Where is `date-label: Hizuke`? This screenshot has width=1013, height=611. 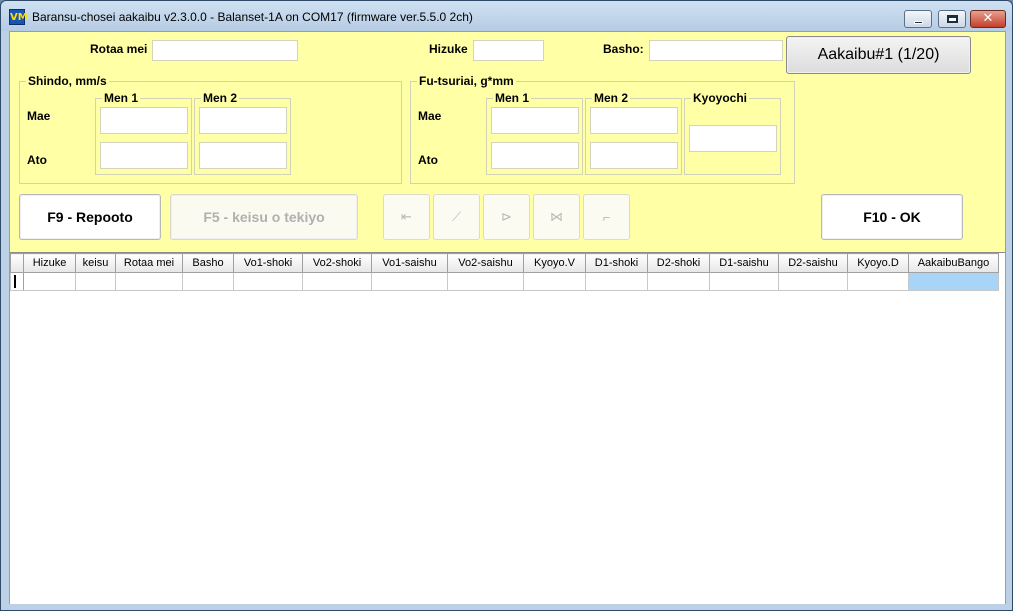 date-label: Hizuke is located at coordinates (448, 49).